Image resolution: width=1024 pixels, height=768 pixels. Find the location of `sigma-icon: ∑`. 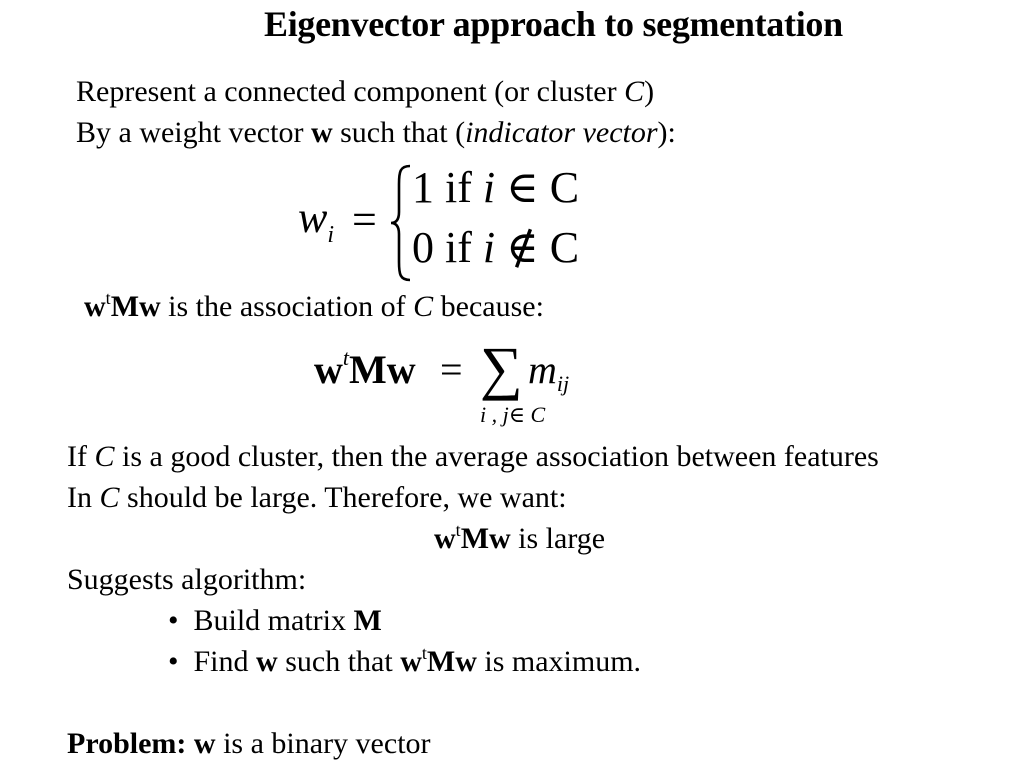

sigma-icon: ∑ is located at coordinates (501, 368).